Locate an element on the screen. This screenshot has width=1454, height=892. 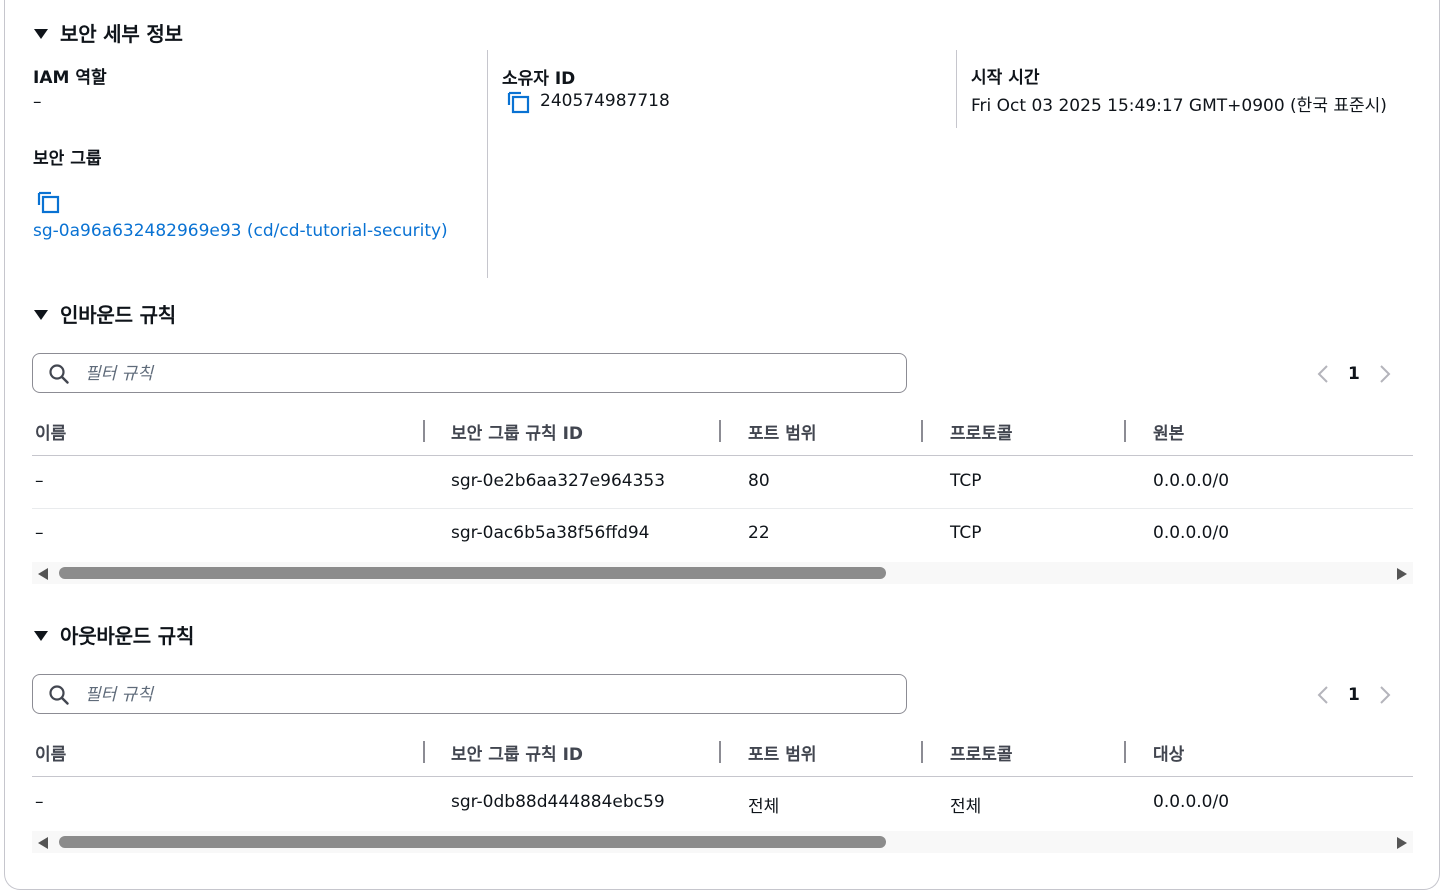
cell-rule-id: sgr-0e2b6aa327e964353 is located at coordinates (558, 481).